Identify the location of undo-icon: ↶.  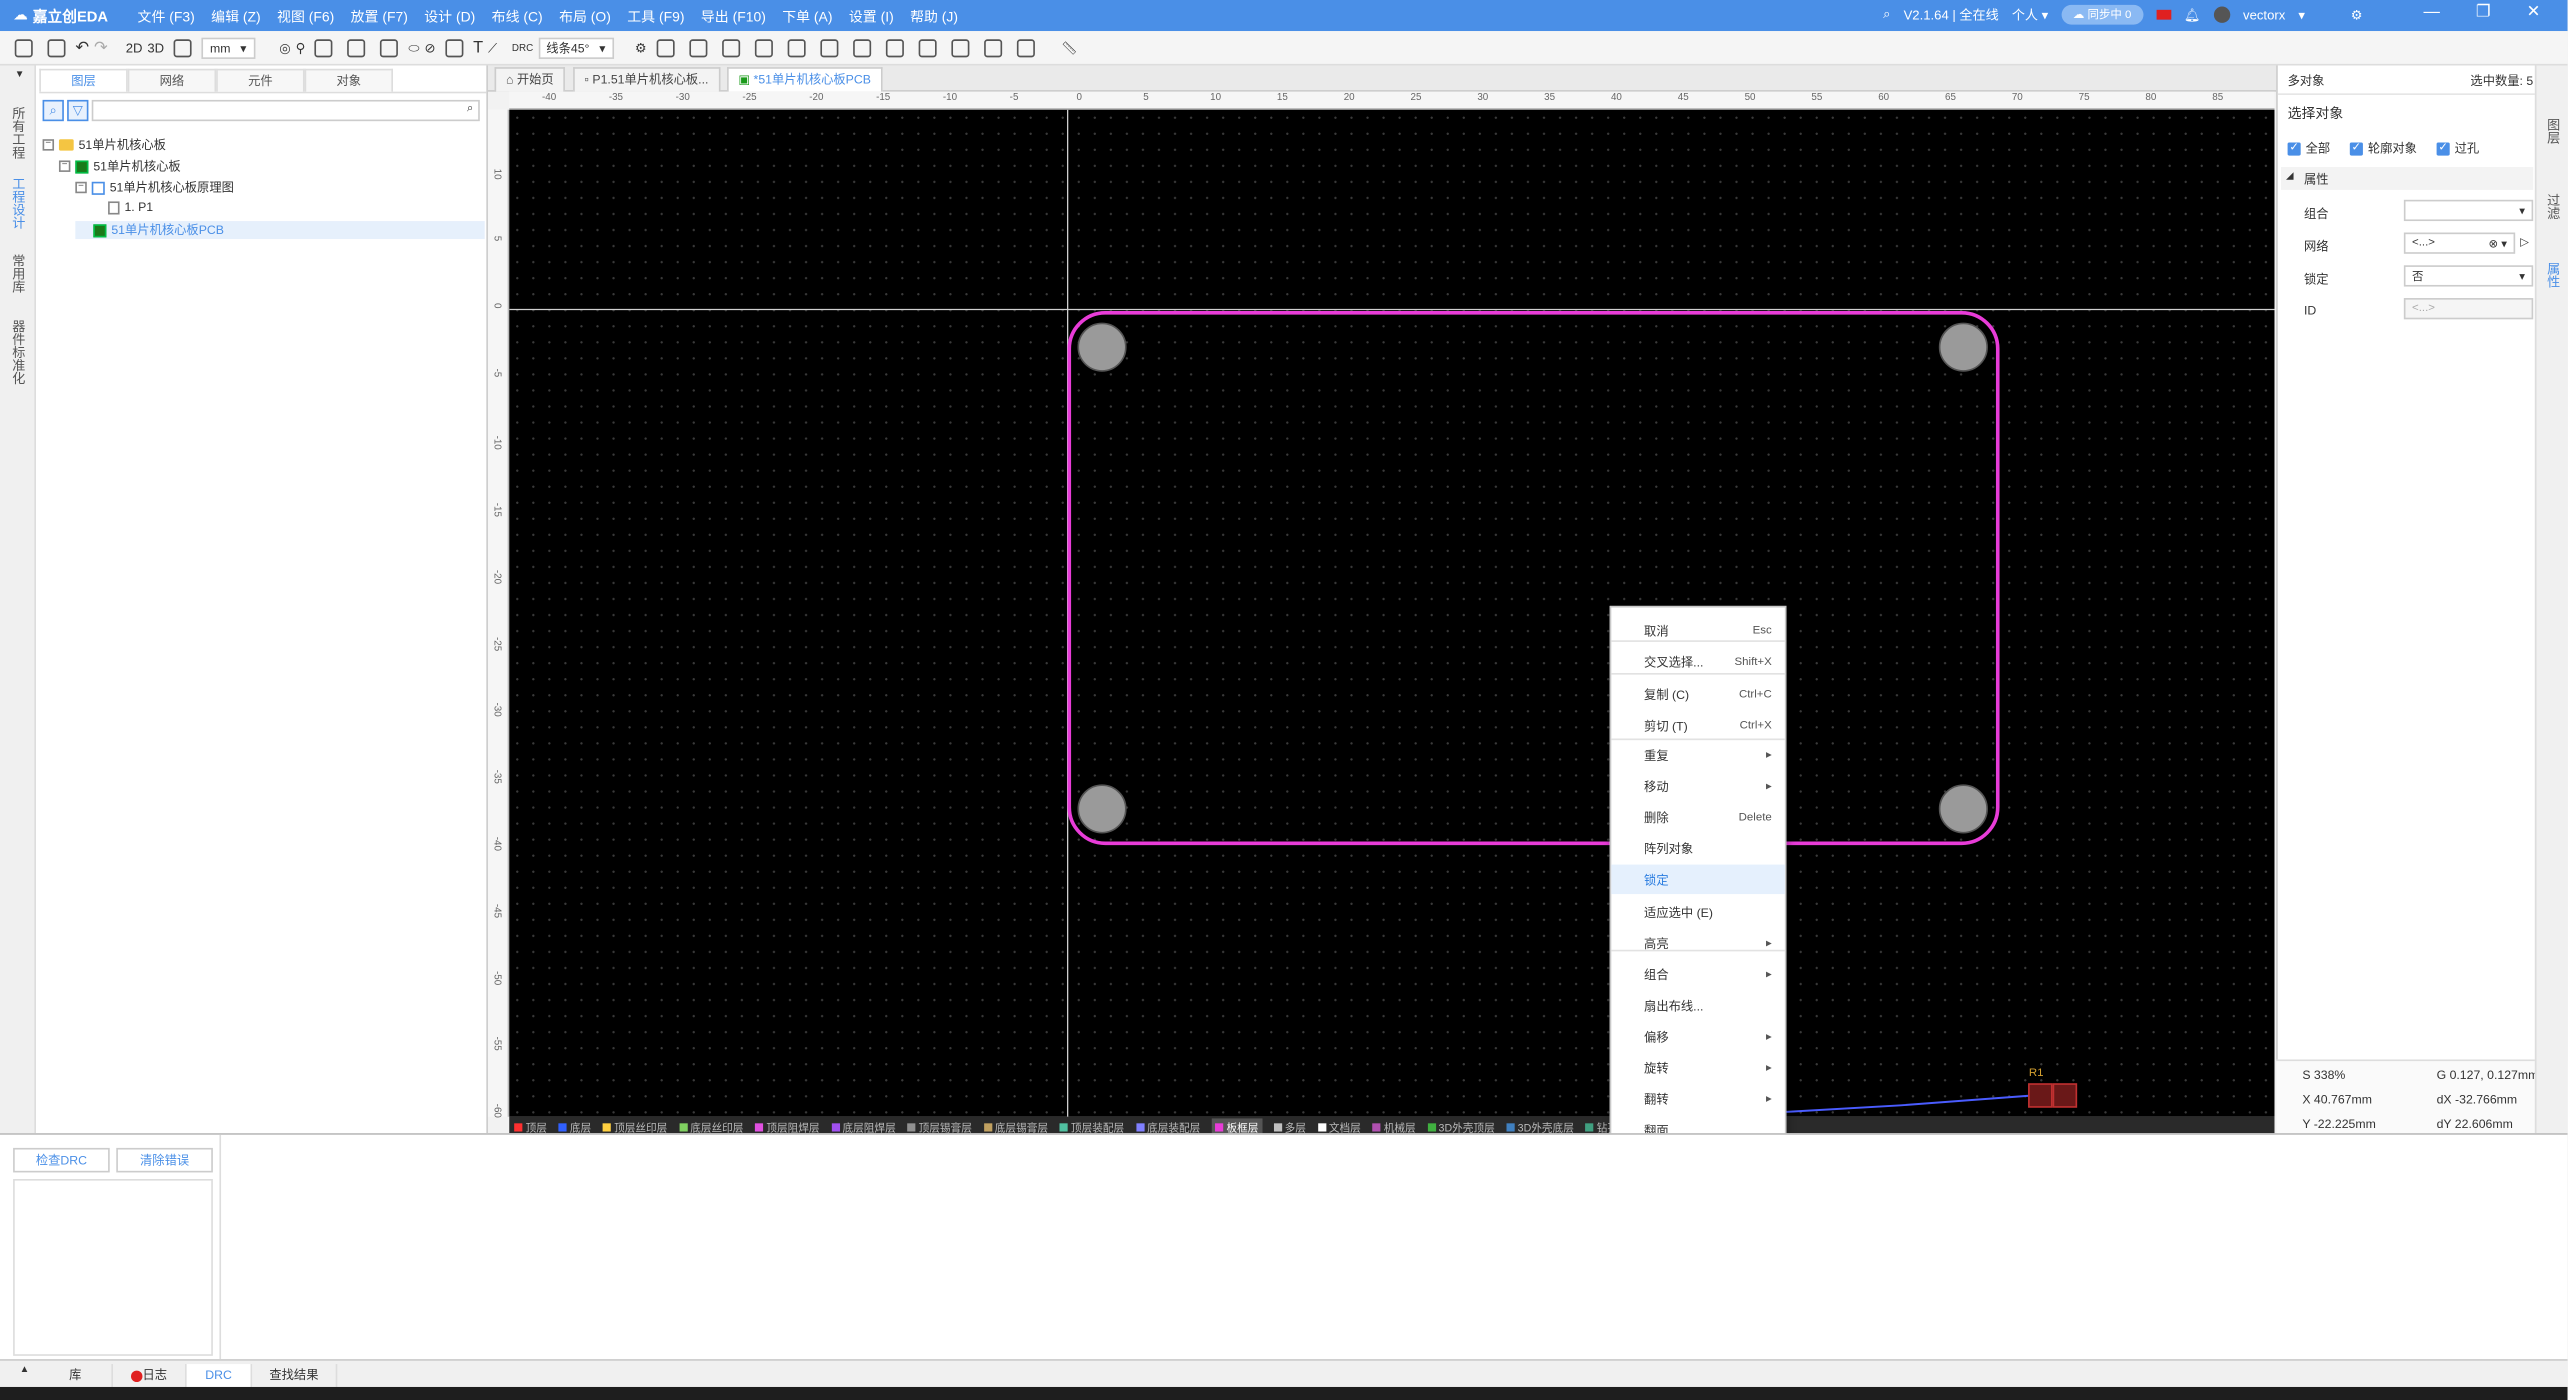
(82, 48).